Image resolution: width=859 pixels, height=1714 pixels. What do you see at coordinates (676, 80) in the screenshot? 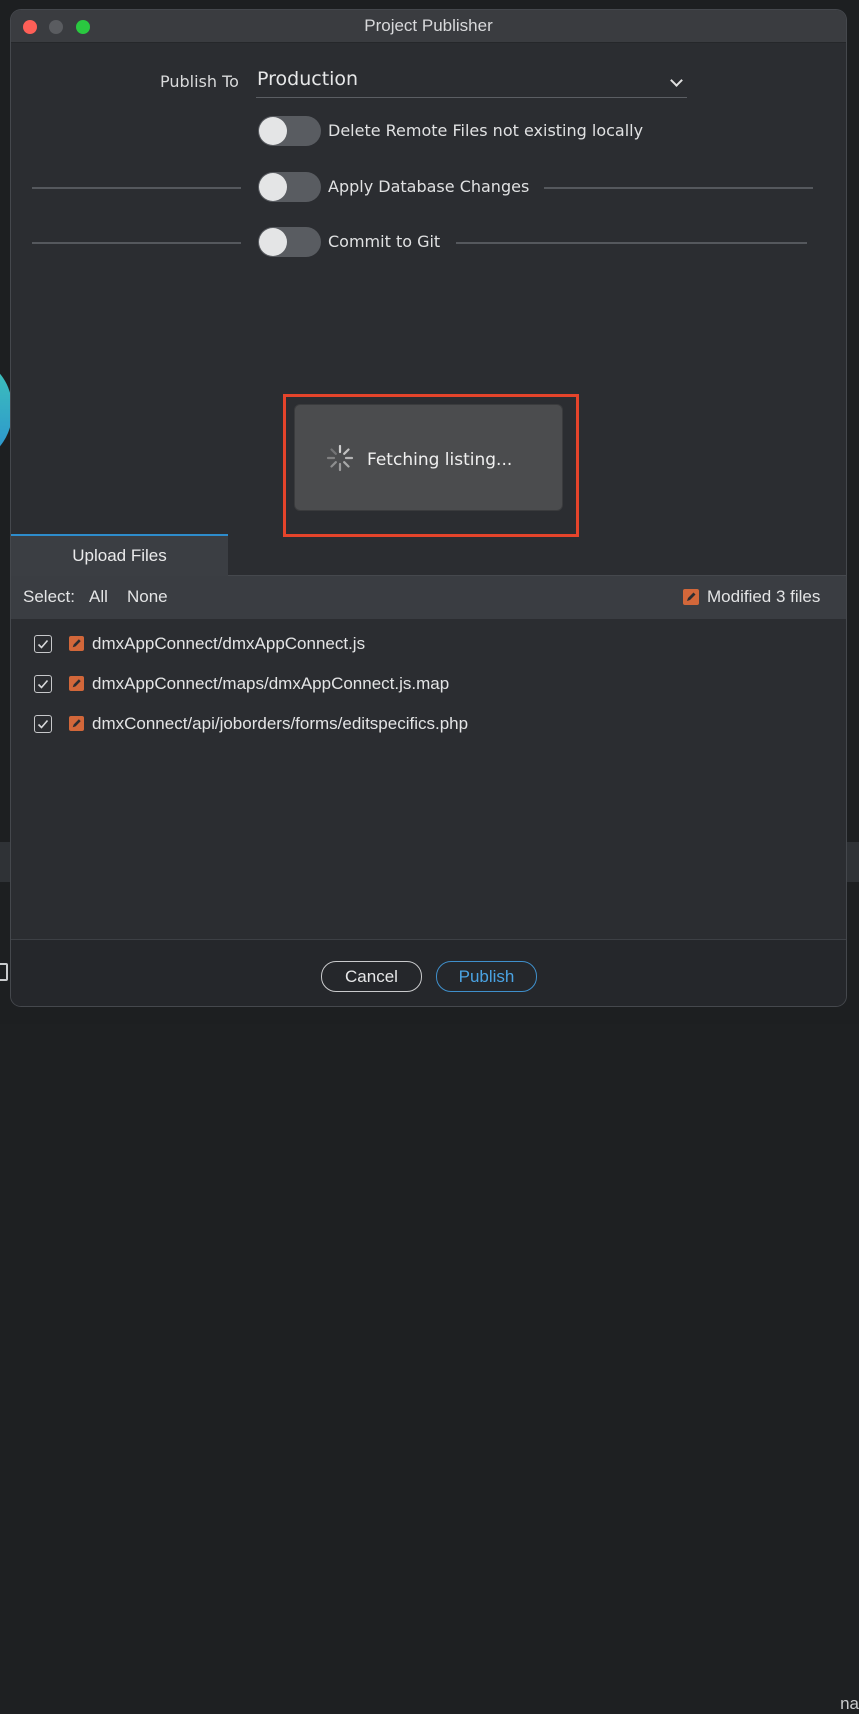
I see `chevron-down-icon` at bounding box center [676, 80].